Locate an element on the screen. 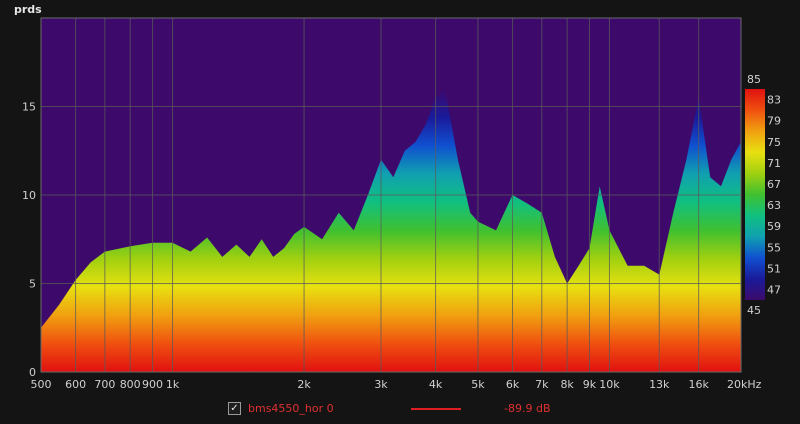 The image size is (800, 424). colorbar: 85 83 79 75 71 67 63 59 55 51 47 45 is located at coordinates (763, 195).